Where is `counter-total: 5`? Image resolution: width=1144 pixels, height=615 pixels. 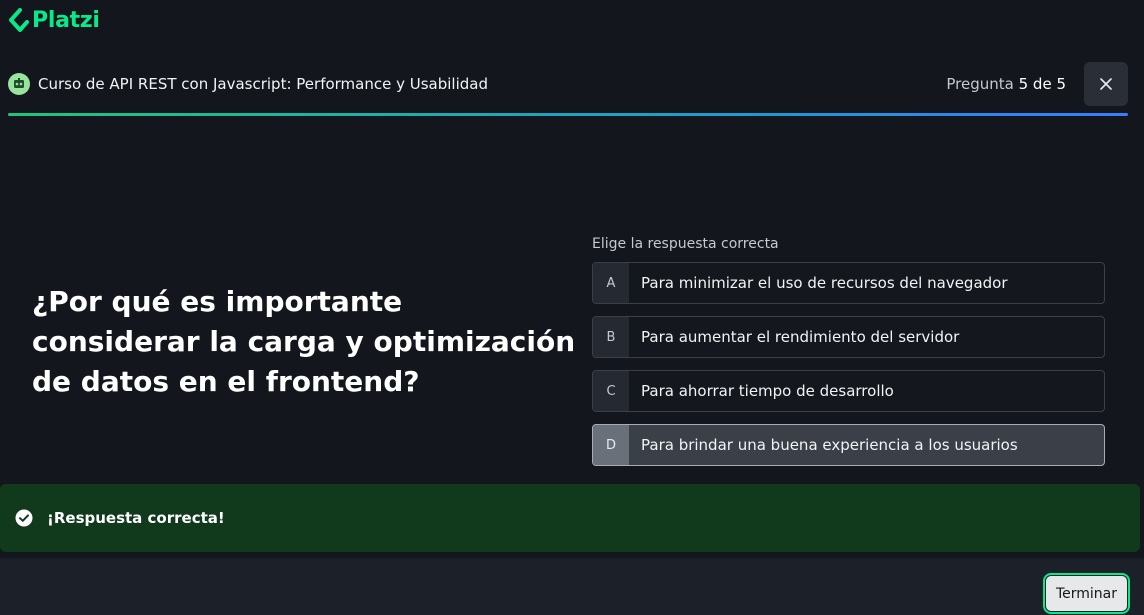 counter-total: 5 is located at coordinates (1061, 84).